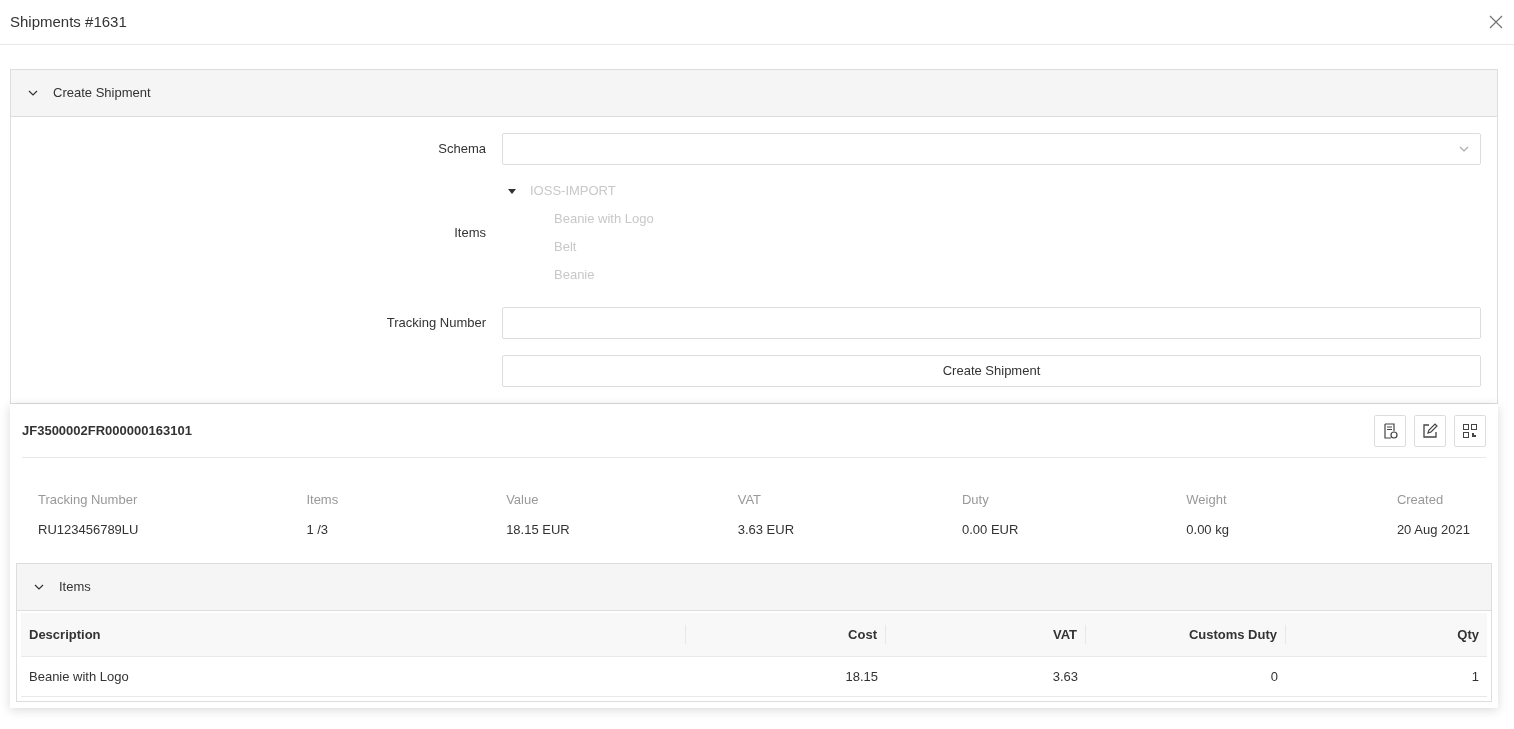  Describe the element at coordinates (991, 323) in the screenshot. I see `tracking-number-input` at that location.